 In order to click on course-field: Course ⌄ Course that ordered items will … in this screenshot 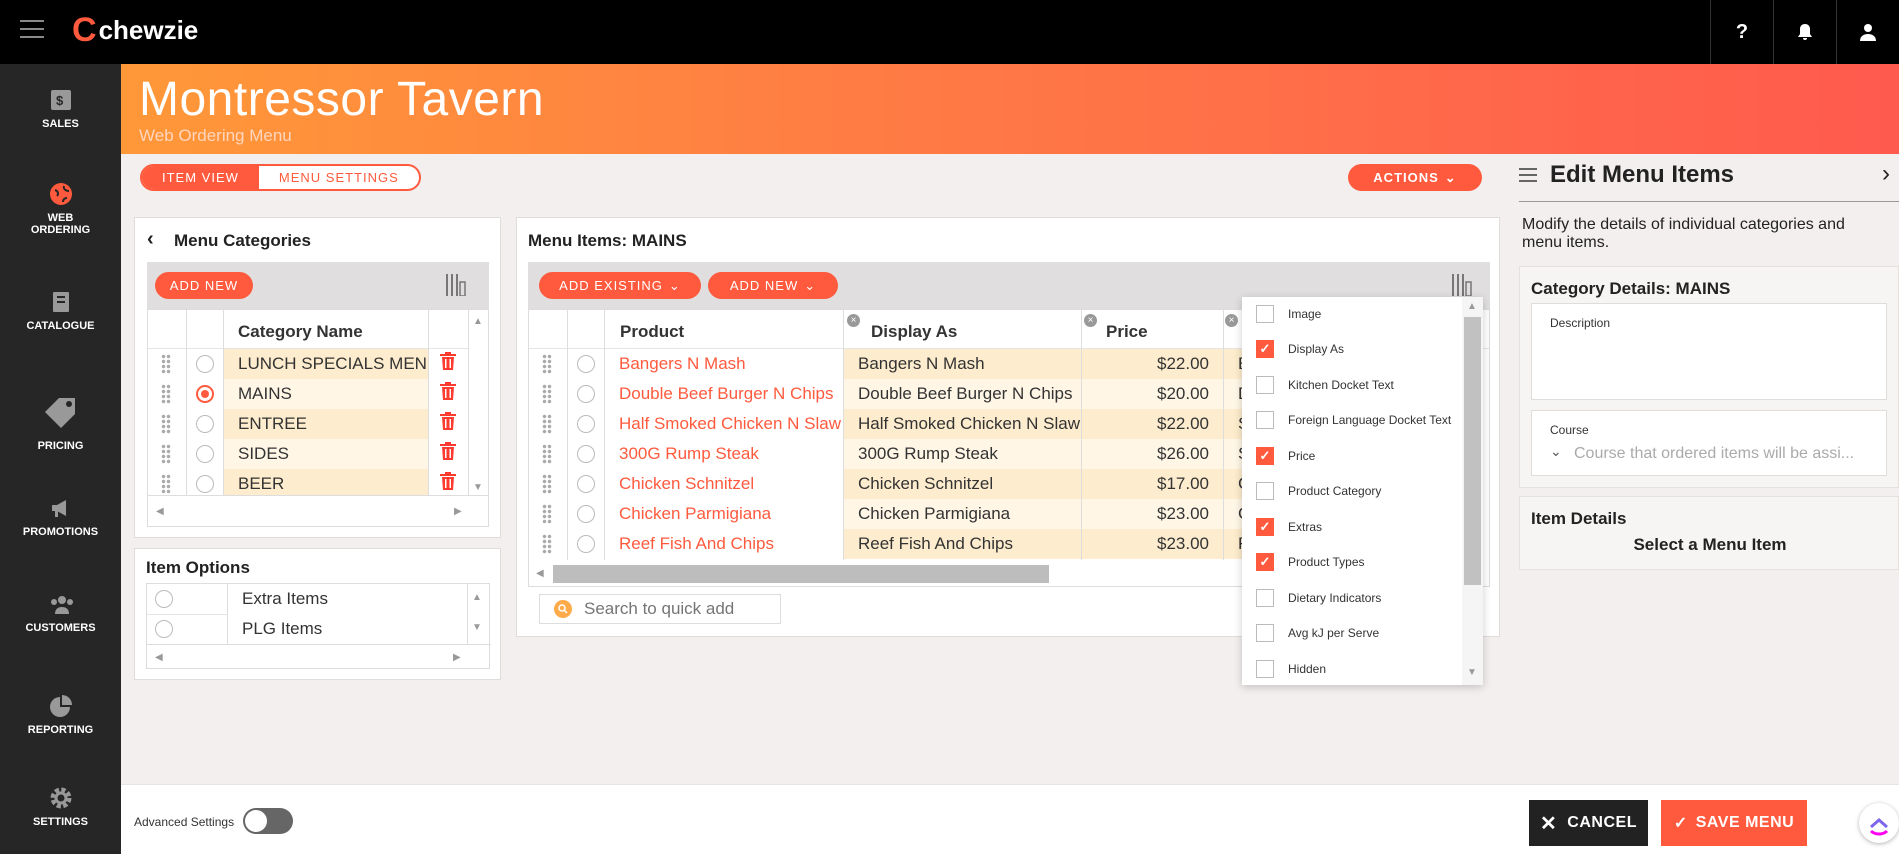, I will do `click(1709, 443)`.